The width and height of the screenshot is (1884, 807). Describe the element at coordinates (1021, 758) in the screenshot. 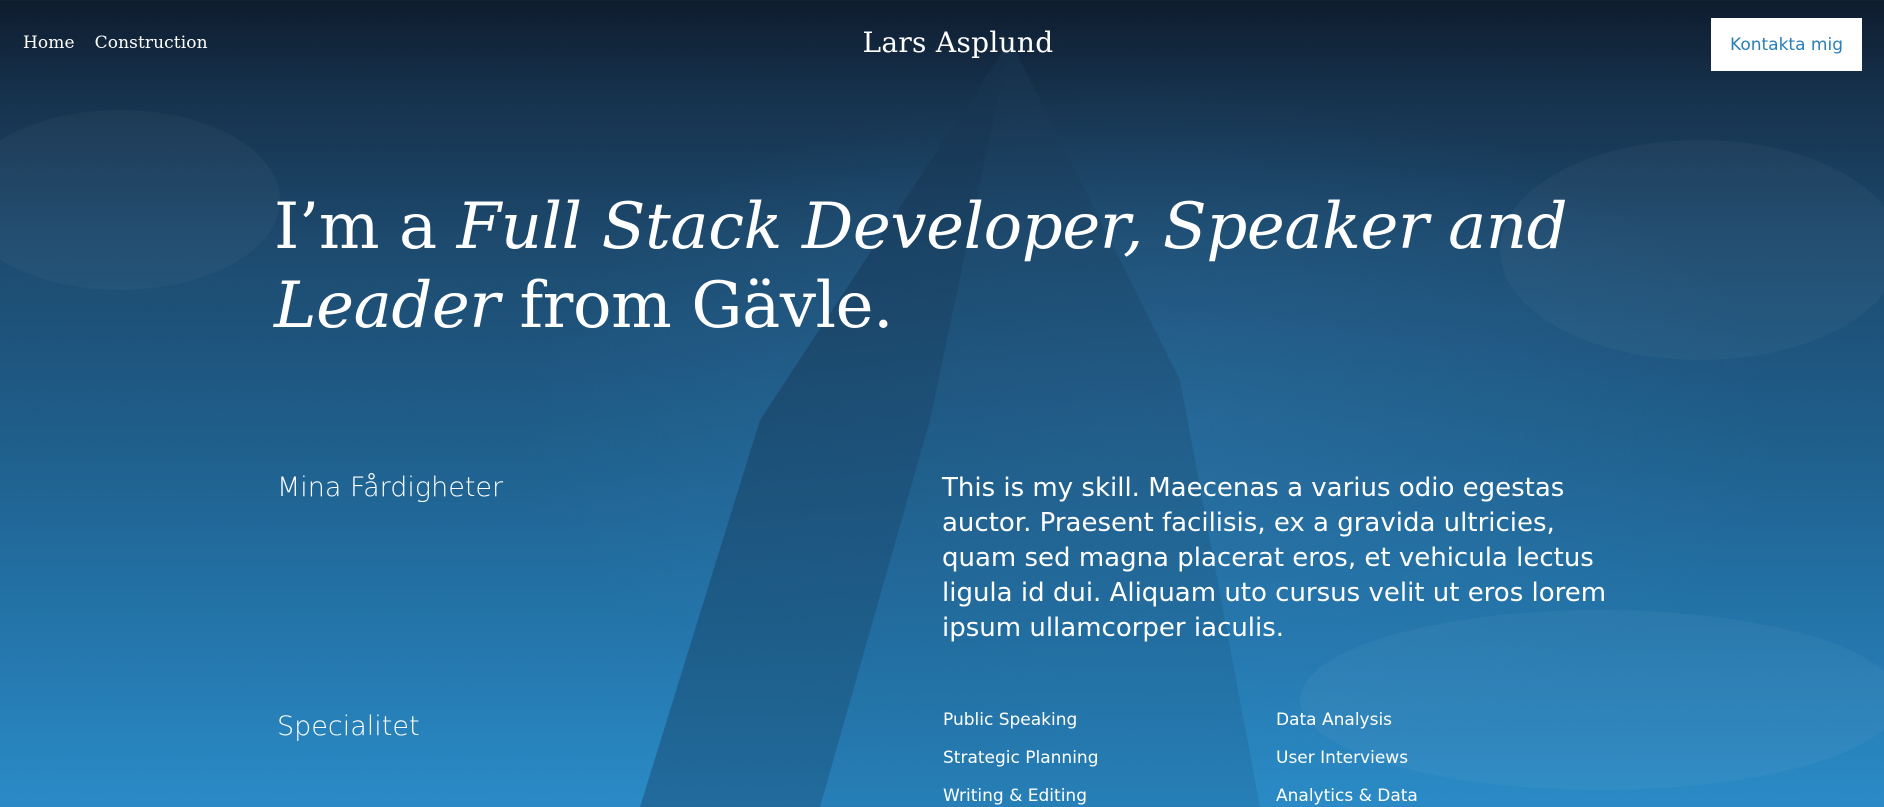

I see `specialty-item: Strategic Planning` at that location.